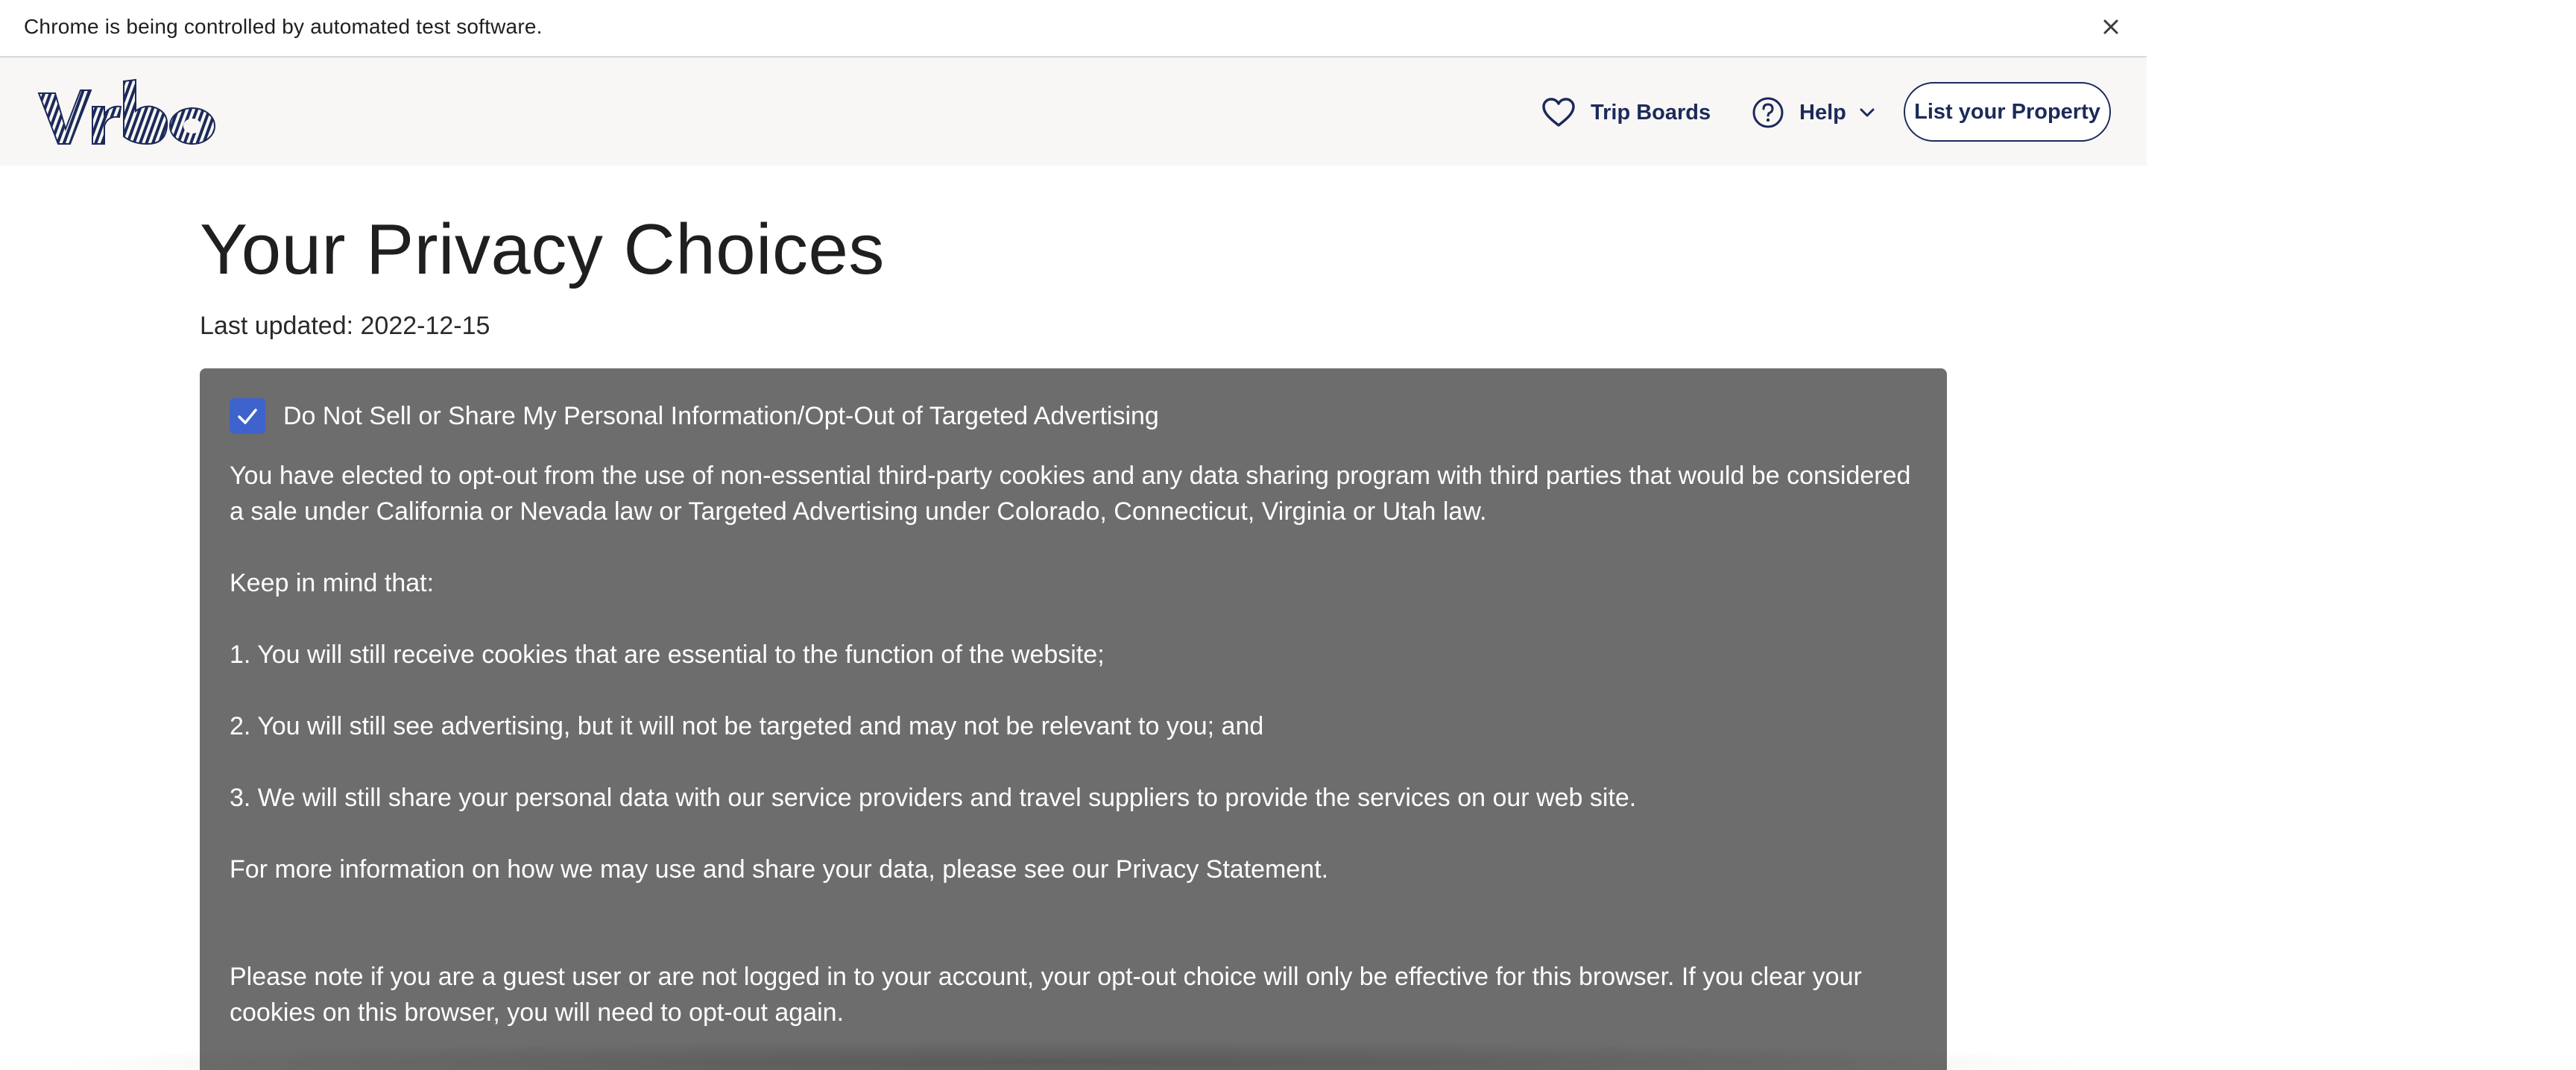 The image size is (2576, 1070). I want to click on help-menu: Help, so click(1814, 112).